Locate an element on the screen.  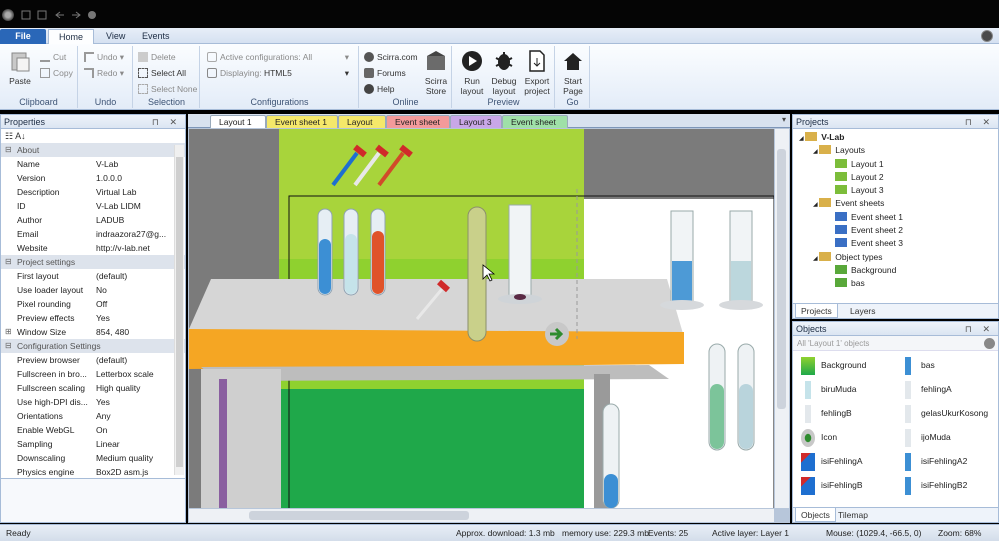
forums-link: Forums is located at coordinates (385, 73).